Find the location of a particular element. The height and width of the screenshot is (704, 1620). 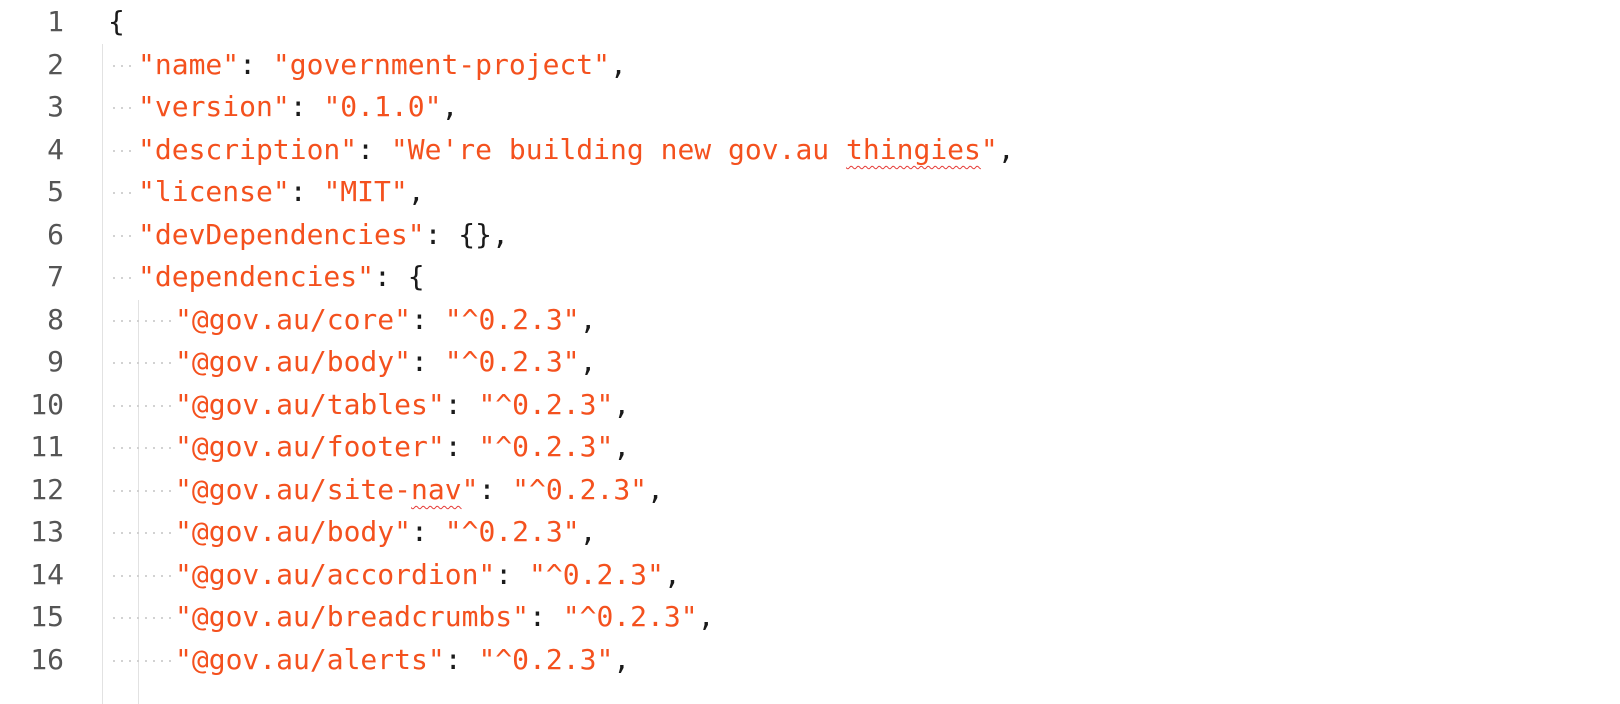

code-line: 1 { is located at coordinates (810, 22).